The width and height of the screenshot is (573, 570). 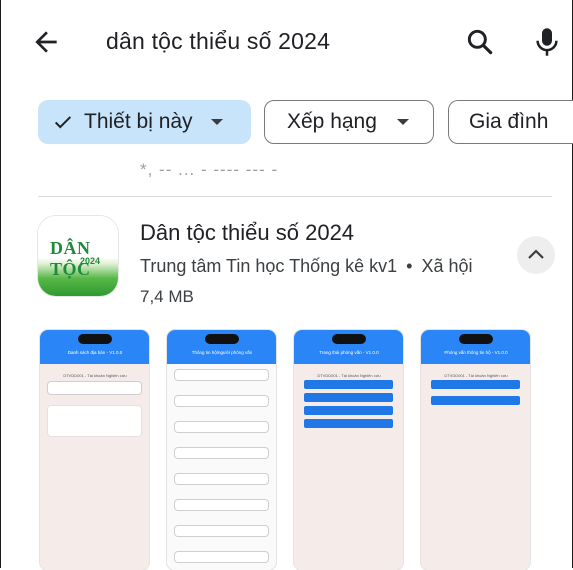 I want to click on filter-chip-row: Thiết bị này Xếp hạng Gia đình, so click(x=286, y=124).